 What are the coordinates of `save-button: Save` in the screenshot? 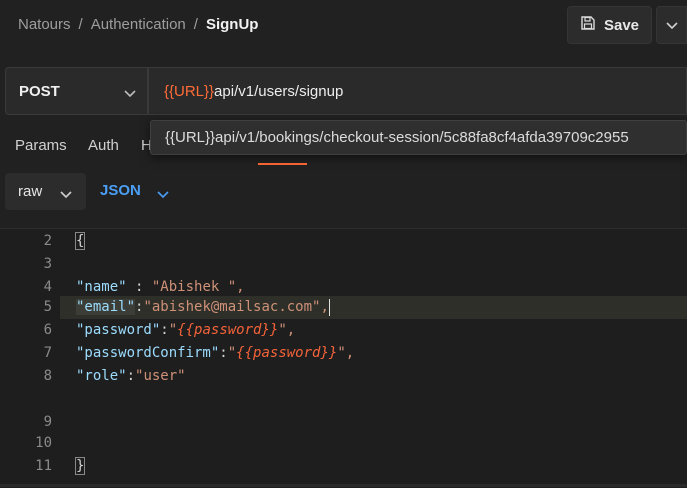 It's located at (609, 25).